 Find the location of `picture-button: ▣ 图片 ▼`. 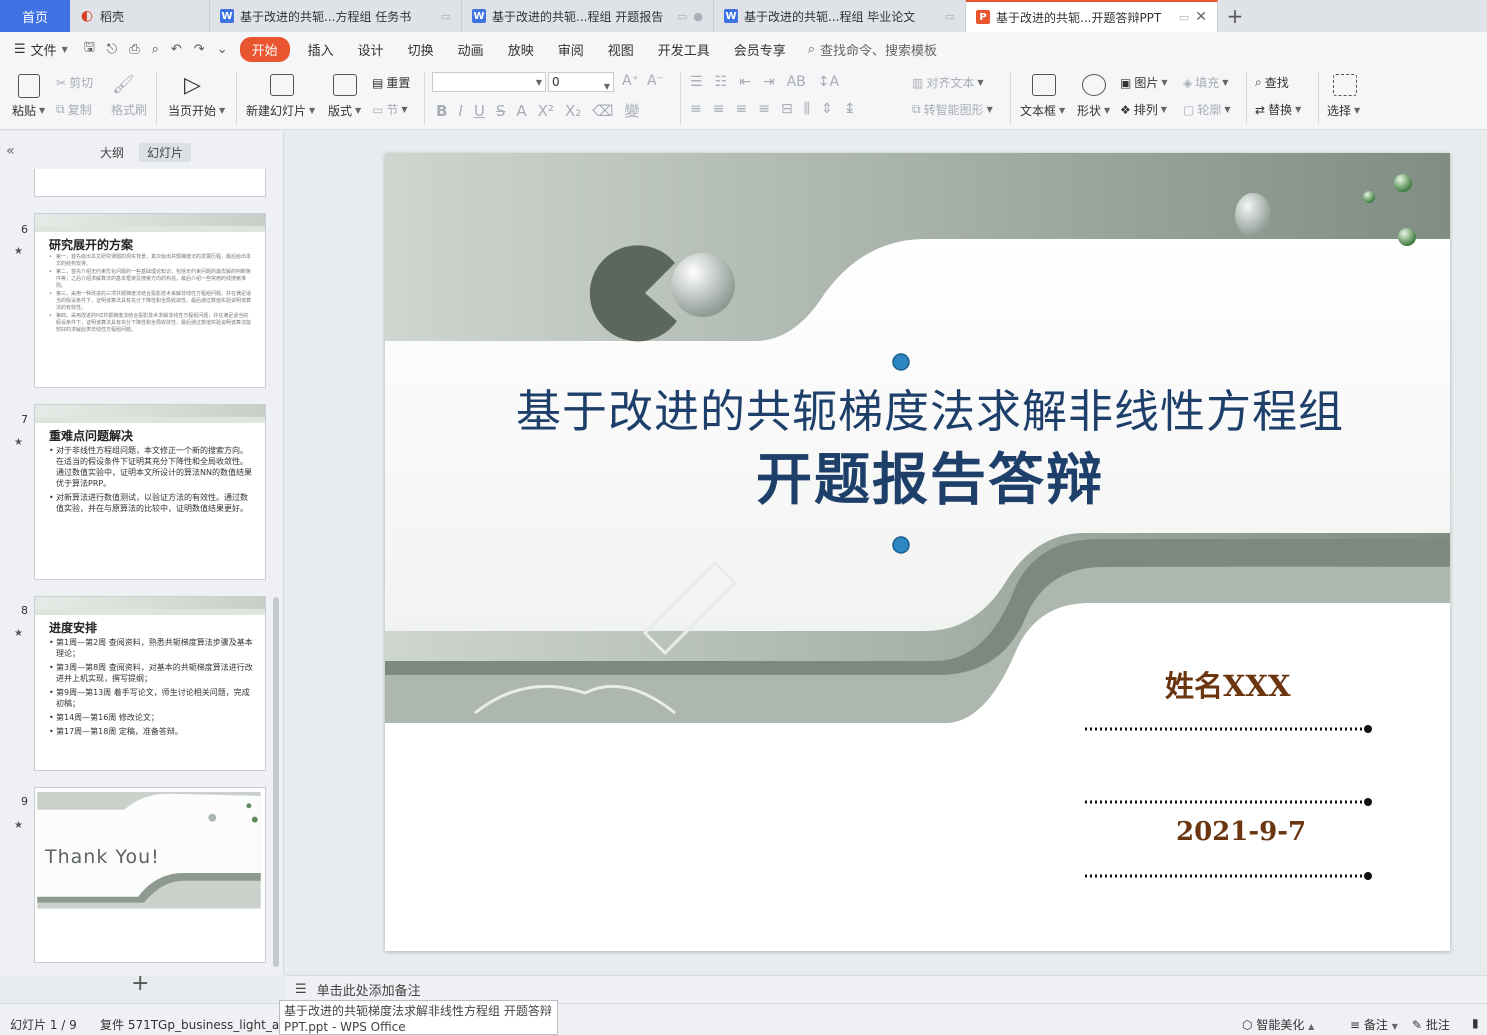

picture-button: ▣ 图片 ▼ is located at coordinates (1144, 82).